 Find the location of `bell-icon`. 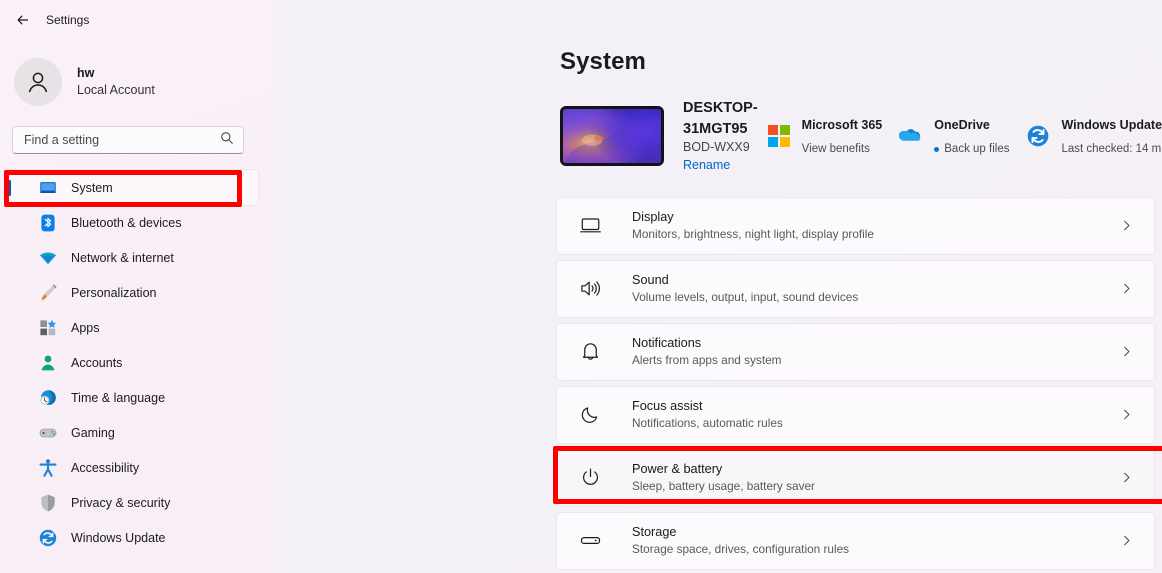

bell-icon is located at coordinates (594, 351).